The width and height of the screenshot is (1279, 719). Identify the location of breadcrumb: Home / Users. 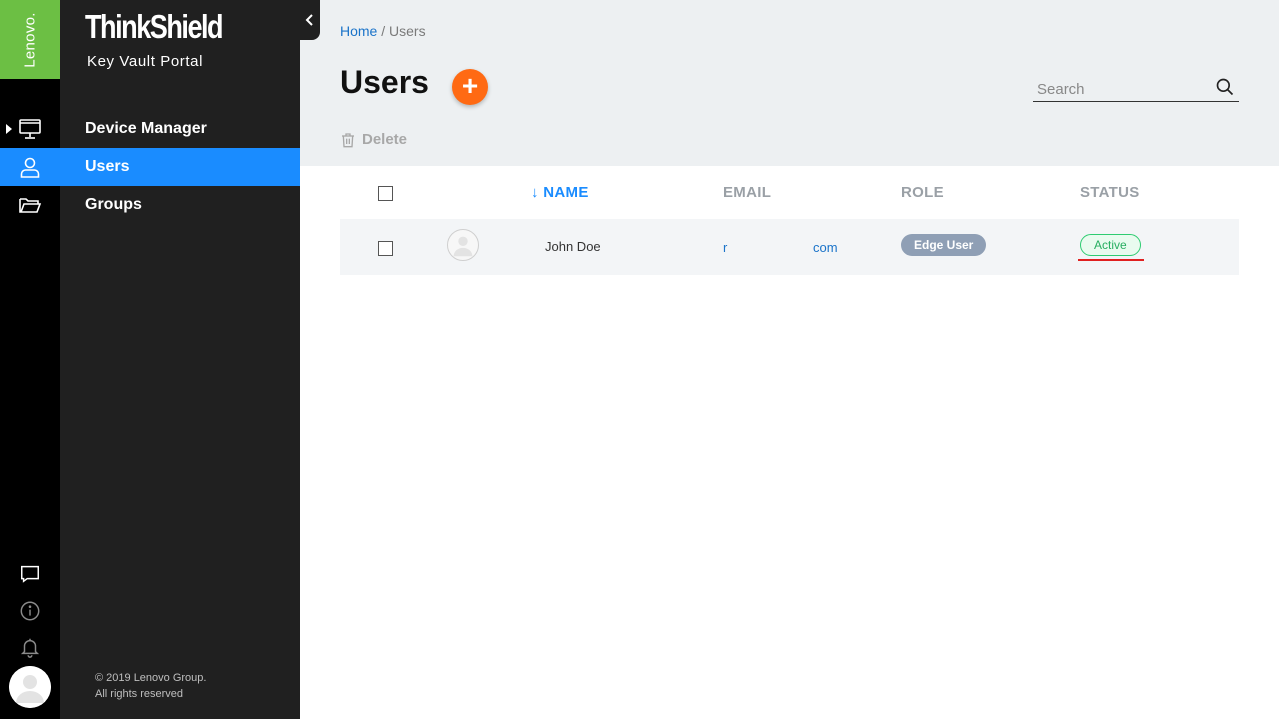
(383, 31).